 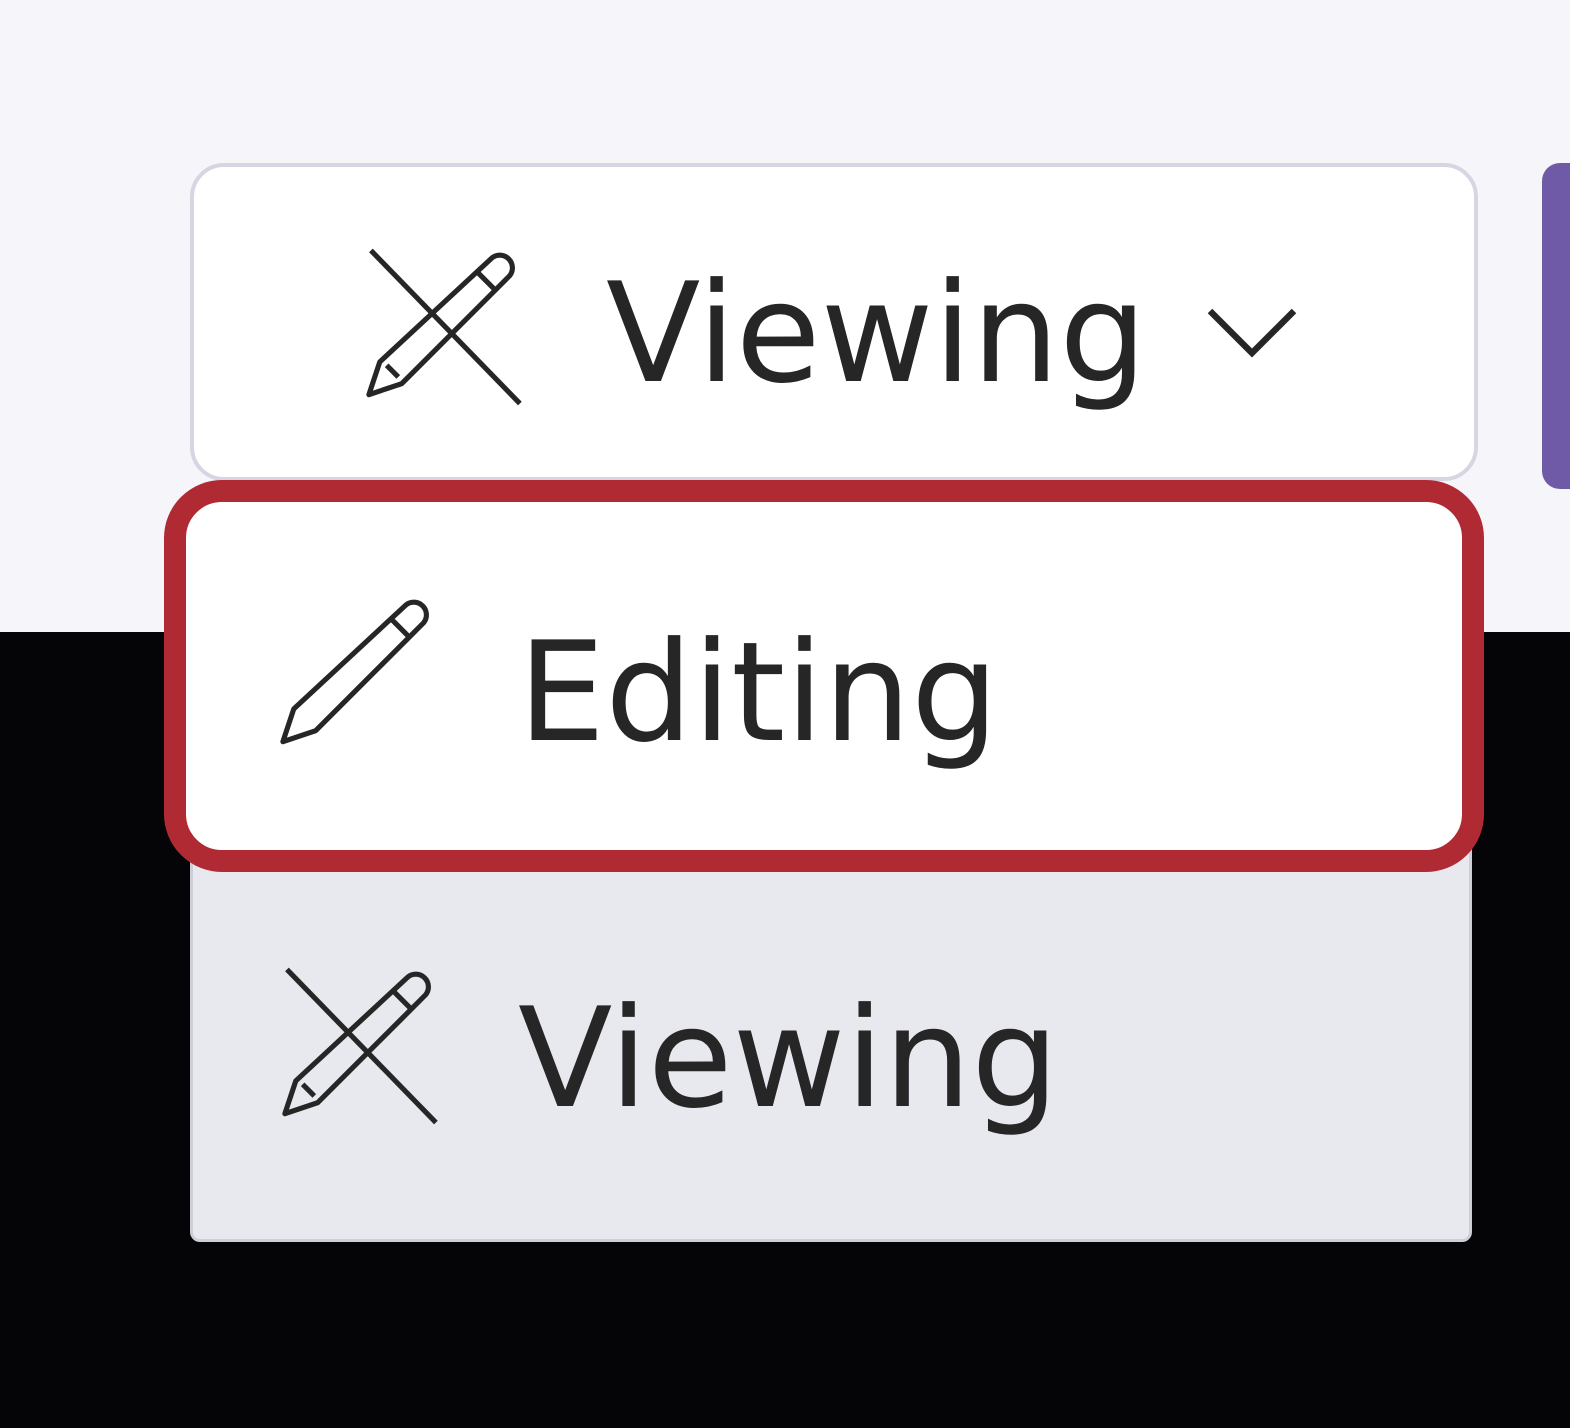 I want to click on menu-item-label: Viewing, so click(x=788, y=1058).